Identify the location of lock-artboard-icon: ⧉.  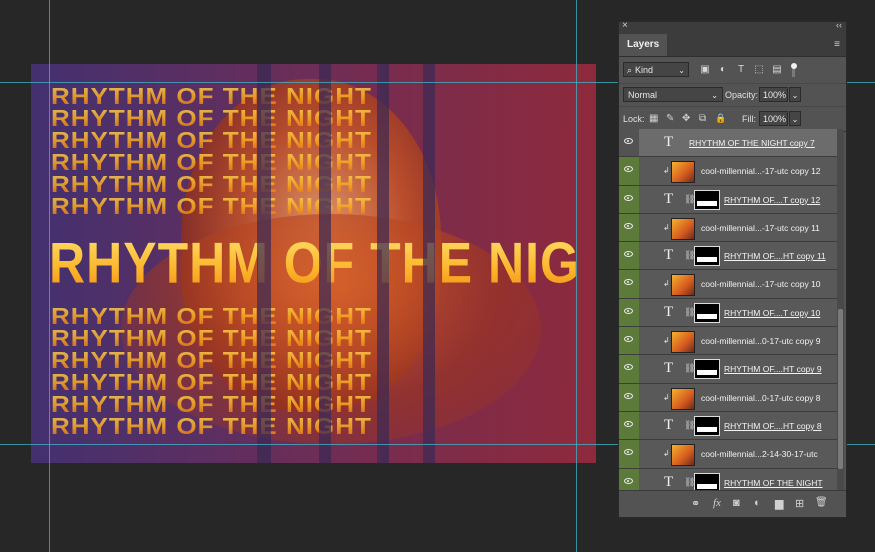
(702, 118).